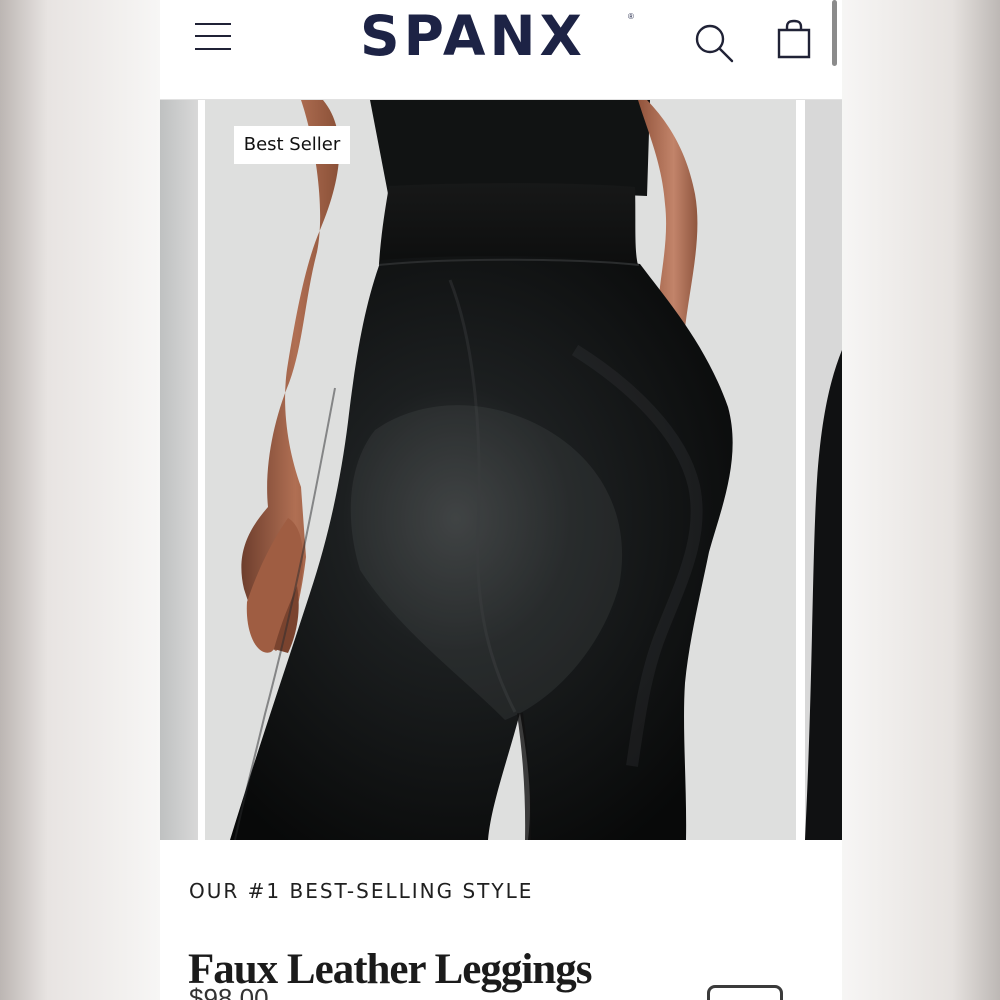 This screenshot has height=1000, width=1000. I want to click on next-product-image, so click(823, 470).